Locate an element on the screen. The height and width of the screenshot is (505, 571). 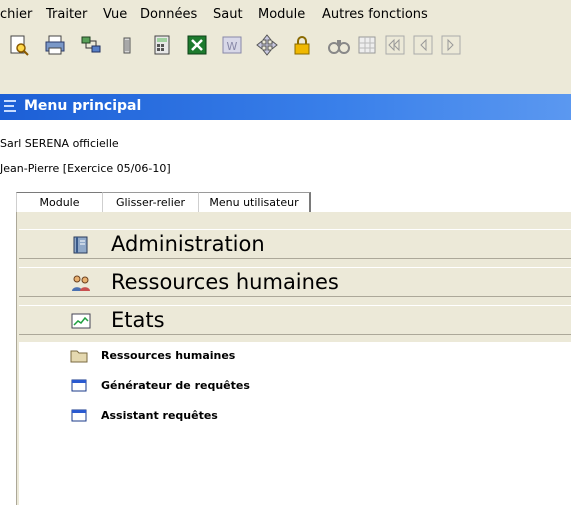
menu-donnees: Données is located at coordinates (168, 14).